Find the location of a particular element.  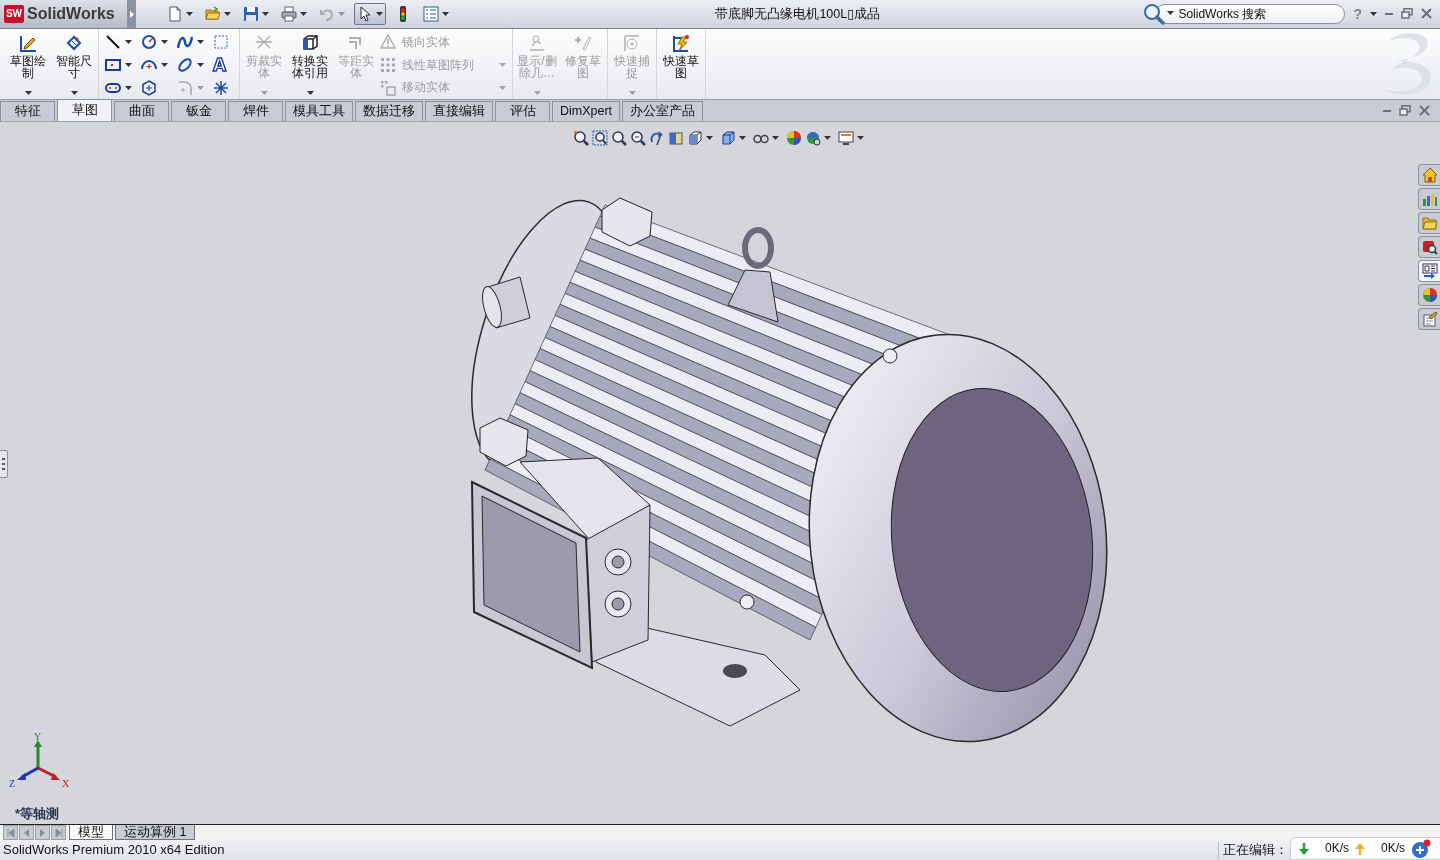

ribbon-tab: 直接编辑 is located at coordinates (459, 111).